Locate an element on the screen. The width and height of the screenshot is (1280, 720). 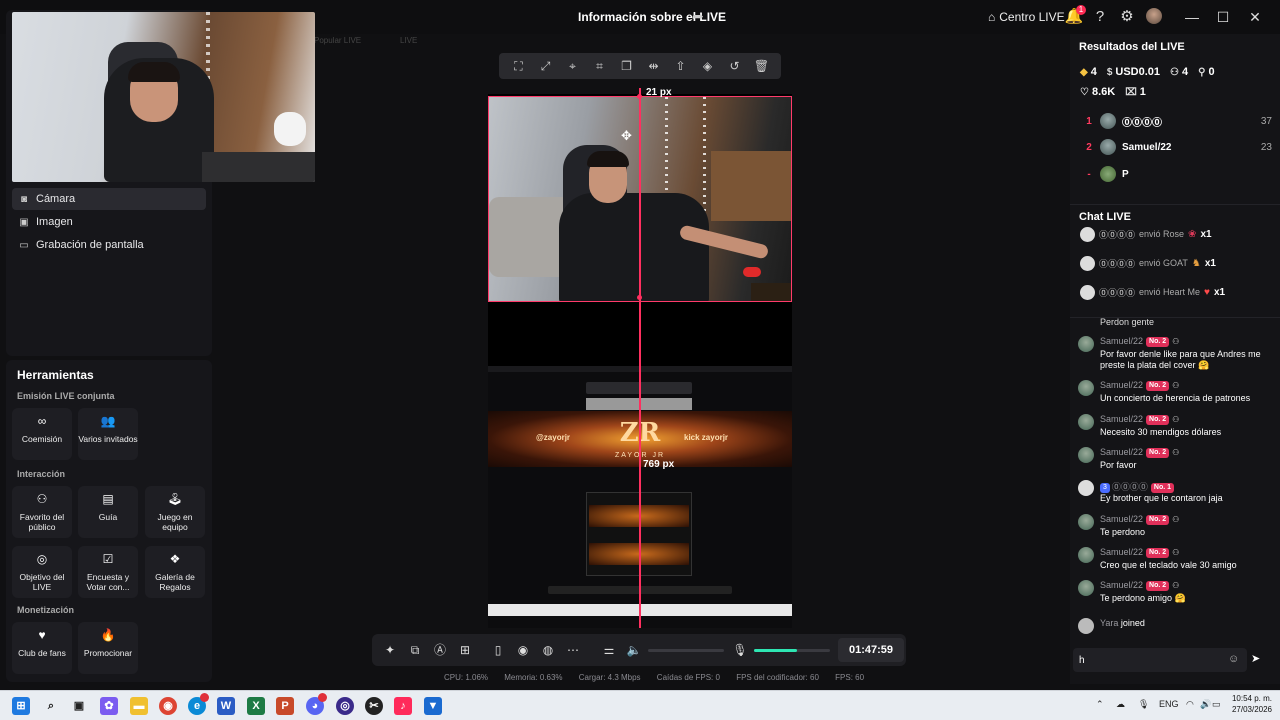
microphone-icon: 🎙 is located at coordinates (740, 650).